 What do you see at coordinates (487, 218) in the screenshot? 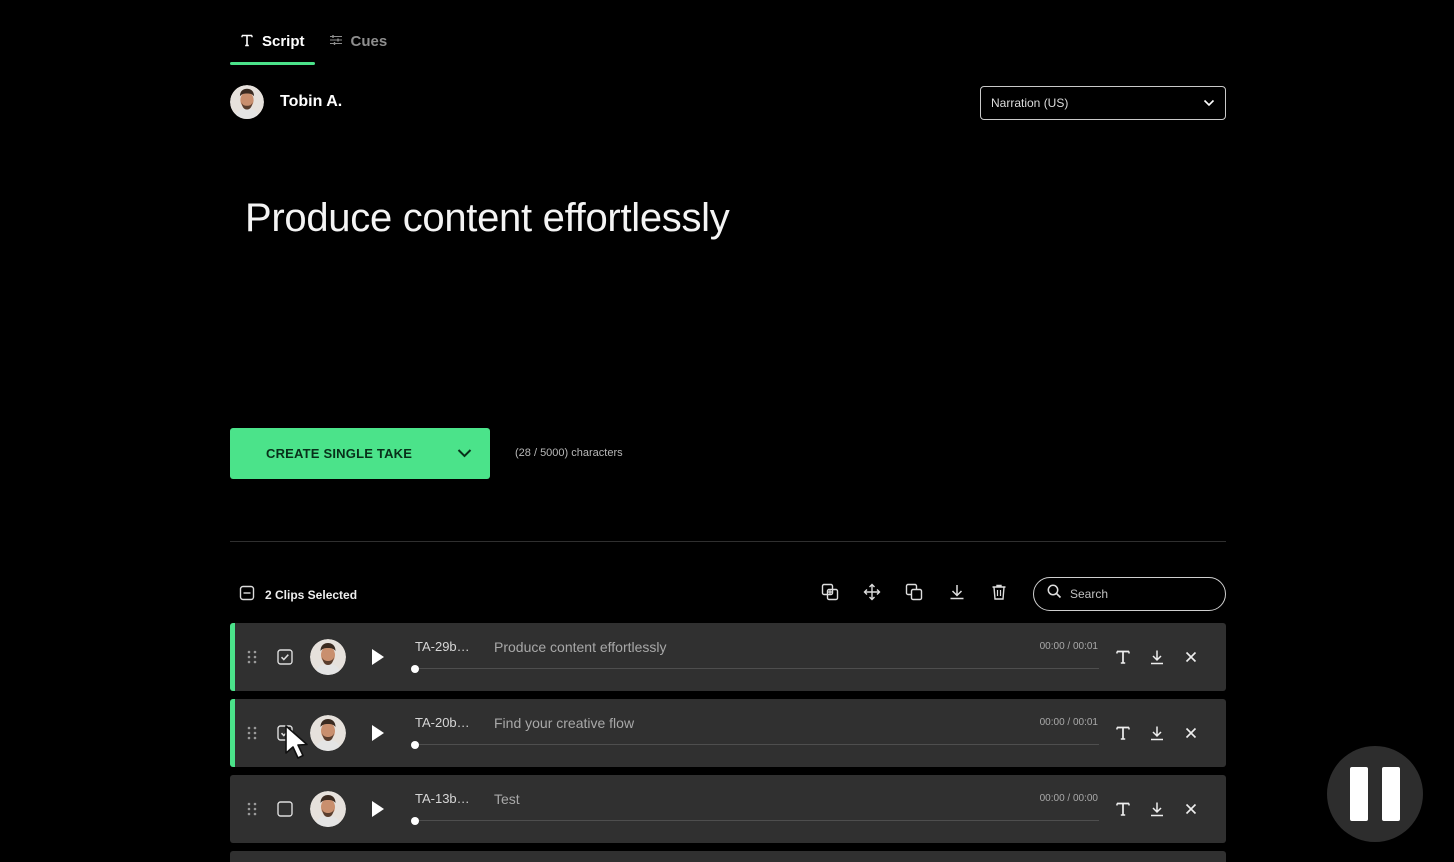
I see `script-text: Produce content effortlessly` at bounding box center [487, 218].